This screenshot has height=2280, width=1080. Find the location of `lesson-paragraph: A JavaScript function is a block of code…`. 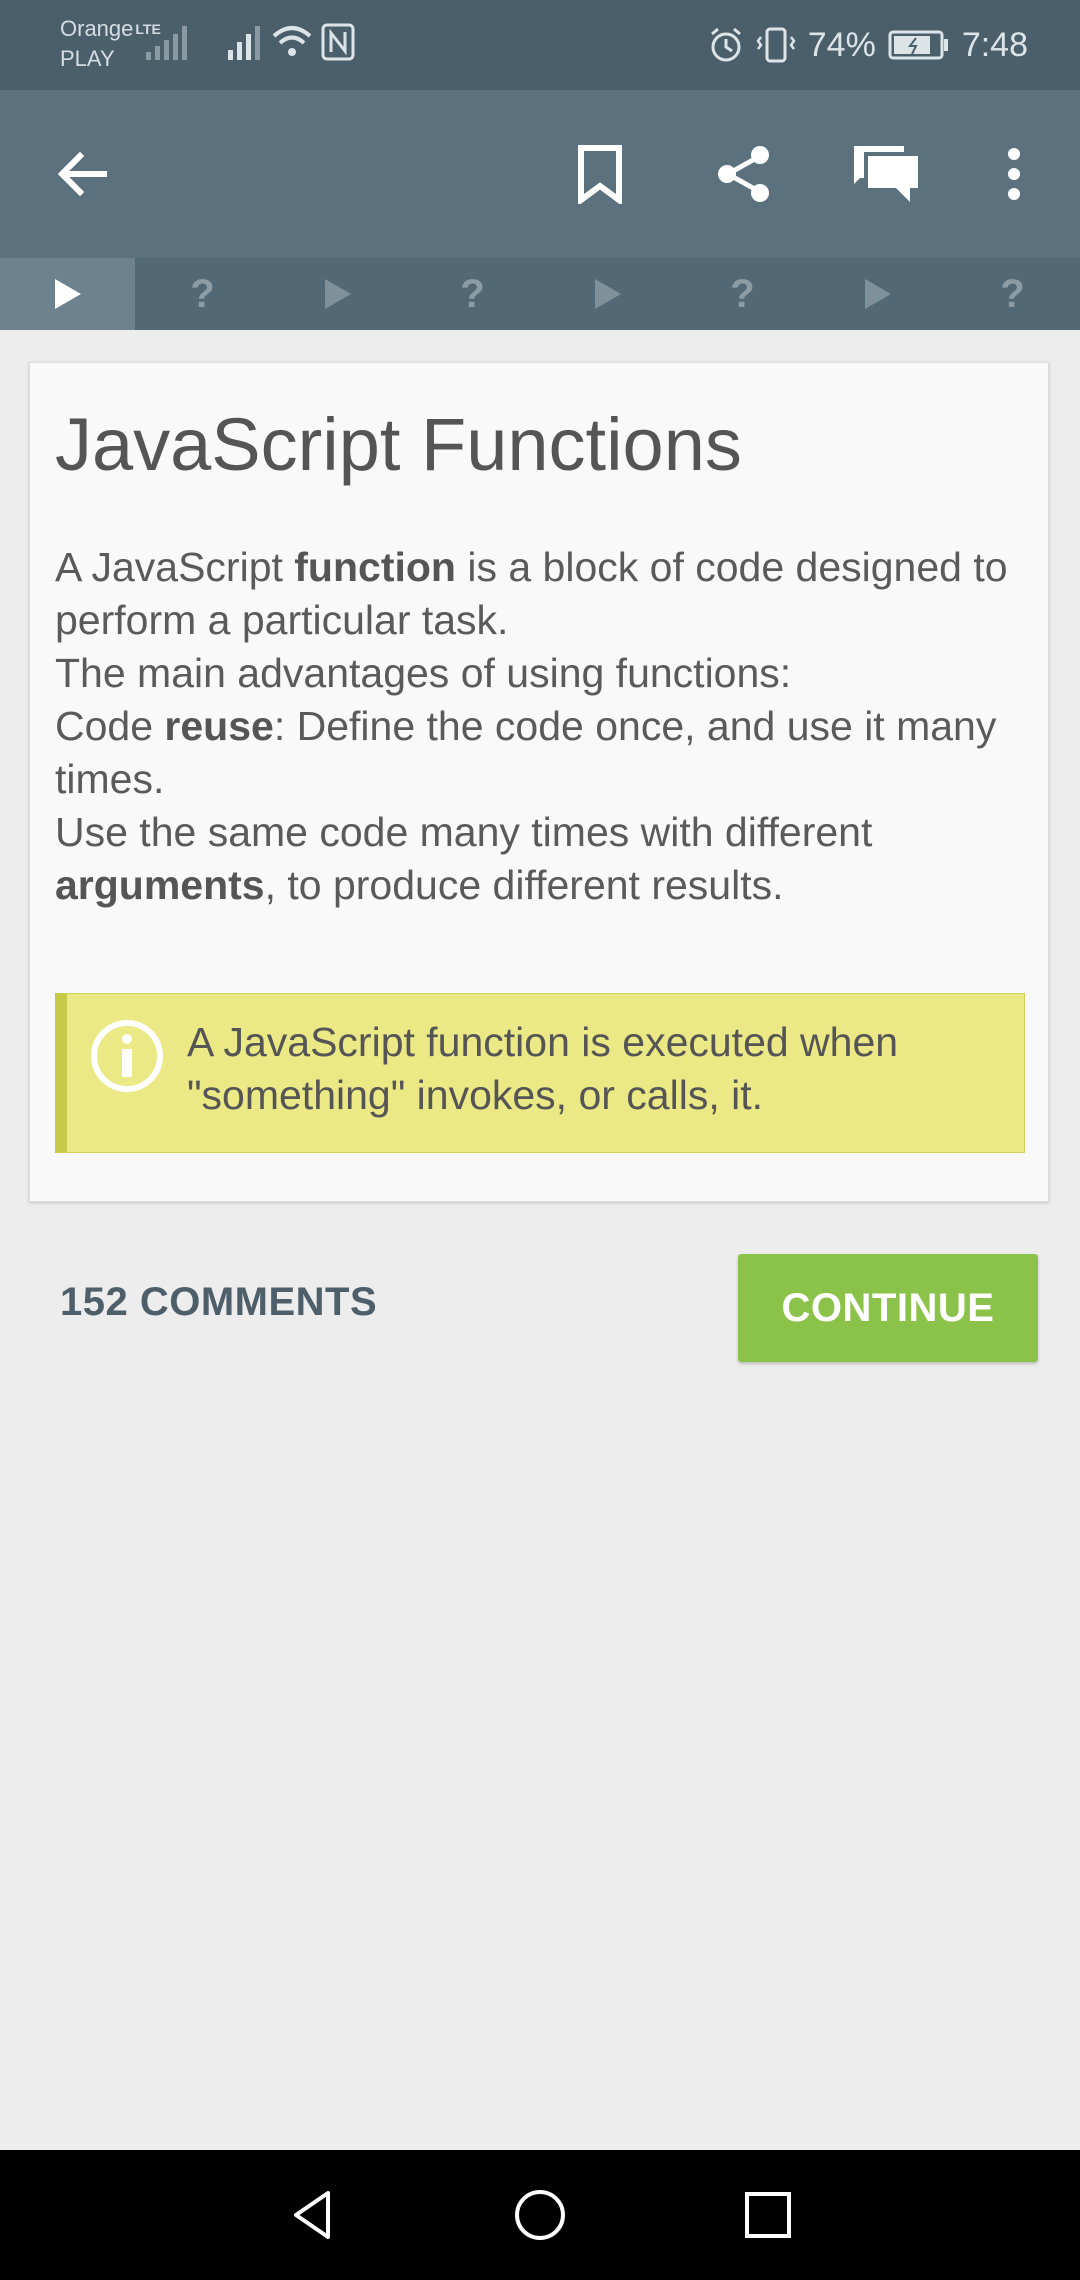

lesson-paragraph: A JavaScript function is a block of code… is located at coordinates (531, 593).